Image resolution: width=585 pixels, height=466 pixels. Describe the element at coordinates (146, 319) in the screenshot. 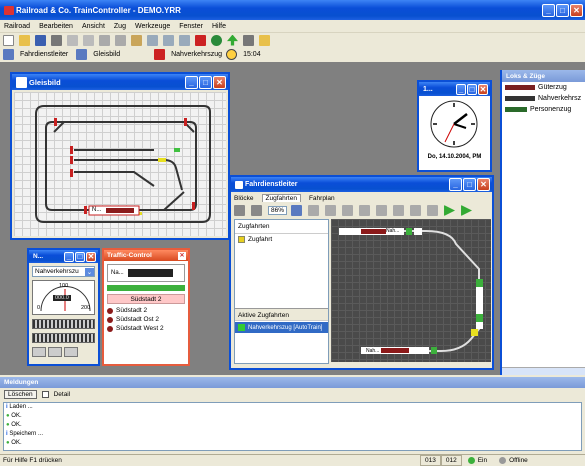

I see `table-row: Südstadt Ost 2` at that location.